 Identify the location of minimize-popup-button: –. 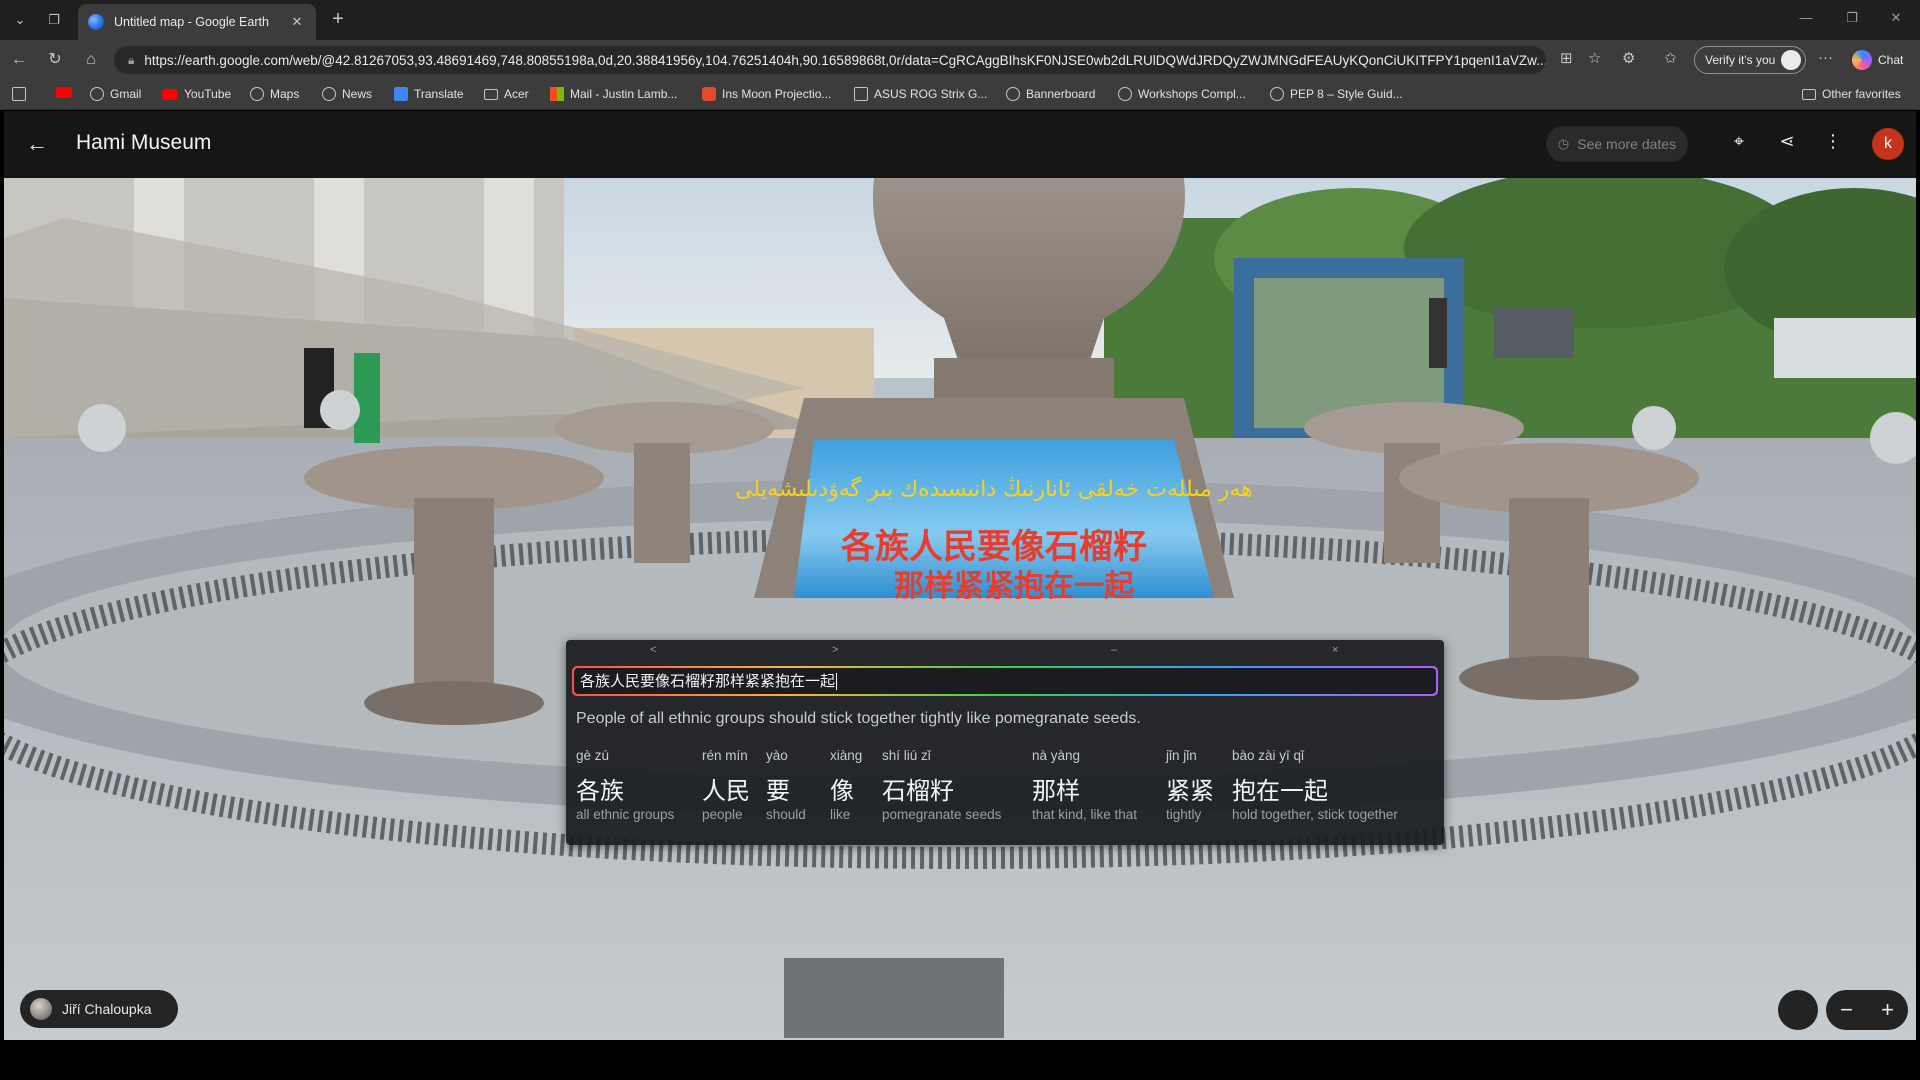
(1114, 650).